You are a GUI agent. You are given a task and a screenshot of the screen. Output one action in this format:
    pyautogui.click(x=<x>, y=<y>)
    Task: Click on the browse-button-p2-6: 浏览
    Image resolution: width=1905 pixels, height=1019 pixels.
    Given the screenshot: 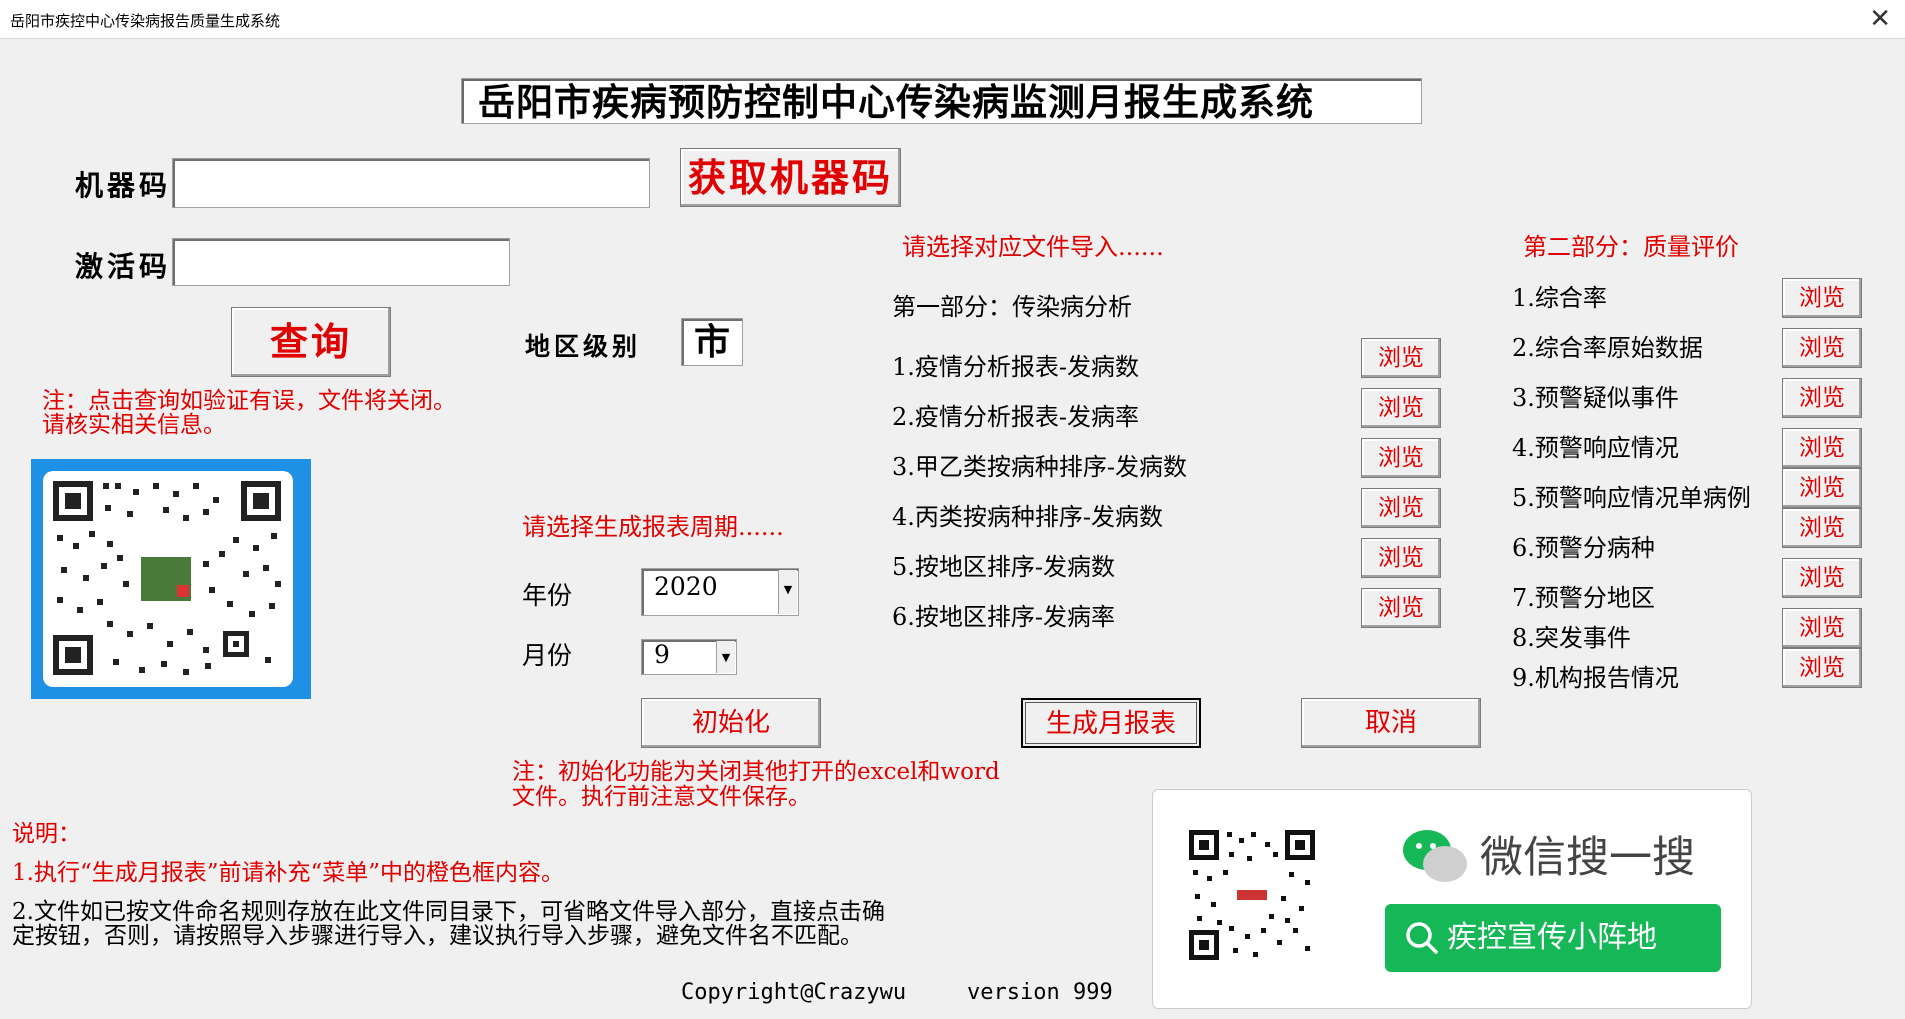 What is the action you would take?
    pyautogui.click(x=1822, y=528)
    